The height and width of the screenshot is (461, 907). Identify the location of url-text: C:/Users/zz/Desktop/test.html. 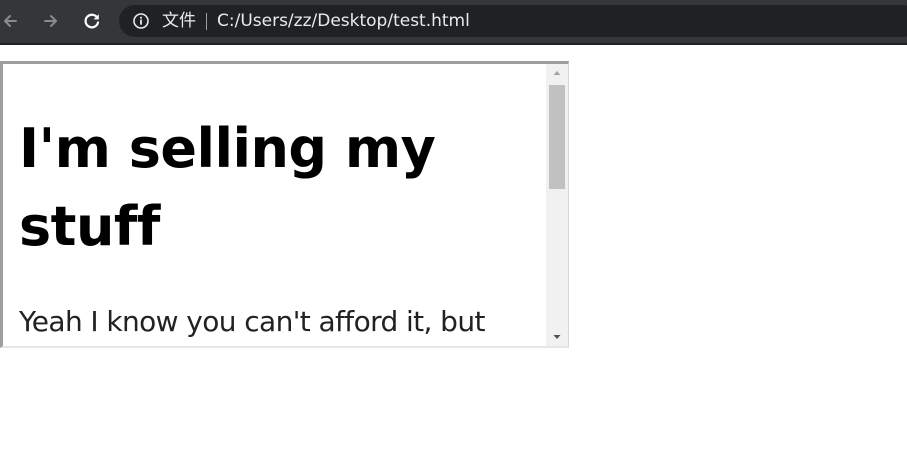
(343, 21).